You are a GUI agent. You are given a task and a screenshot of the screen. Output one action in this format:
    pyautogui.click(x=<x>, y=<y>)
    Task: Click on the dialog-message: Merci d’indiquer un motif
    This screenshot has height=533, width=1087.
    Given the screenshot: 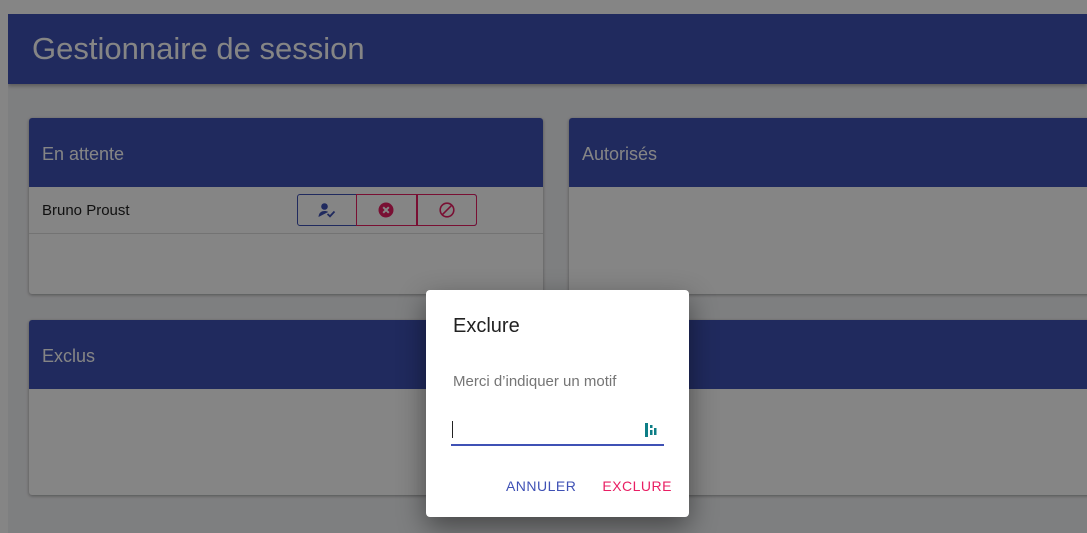 What is the action you would take?
    pyautogui.click(x=535, y=381)
    